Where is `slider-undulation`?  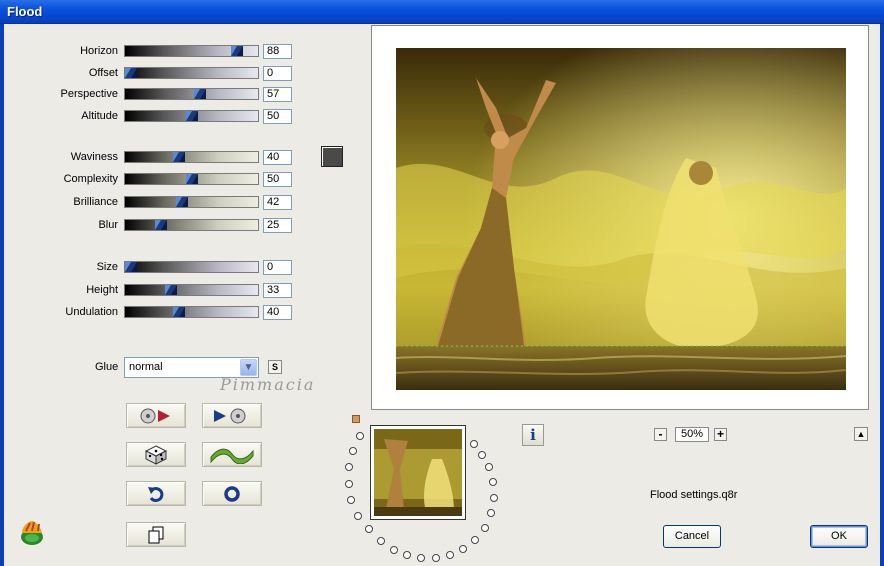
slider-undulation is located at coordinates (191, 312).